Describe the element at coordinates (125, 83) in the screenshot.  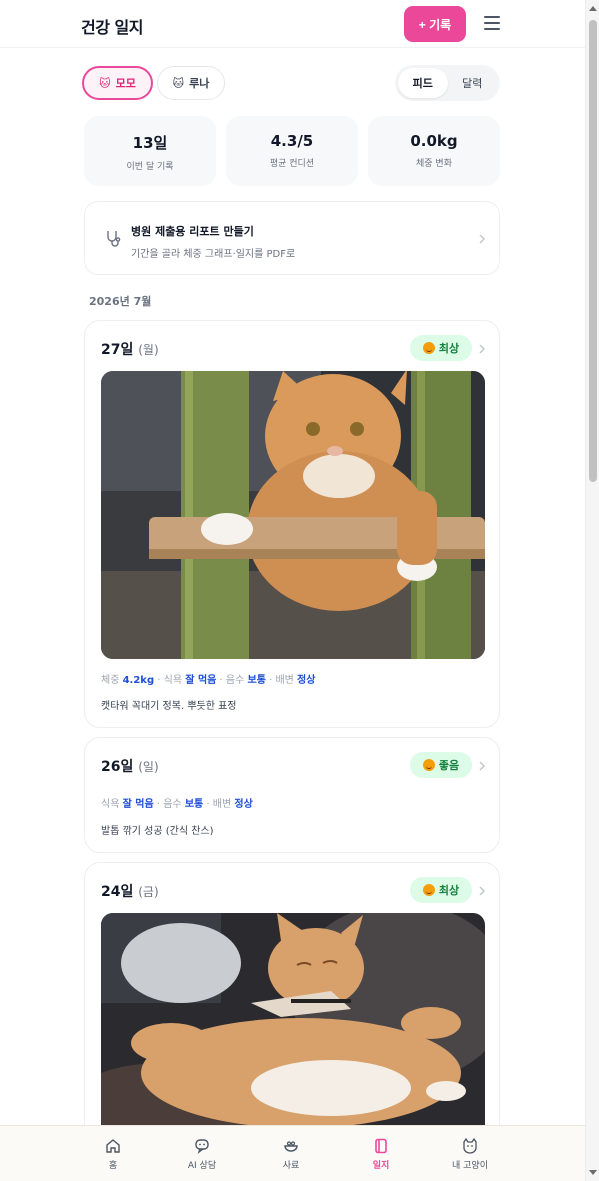
I see `cat-chip-label: 모모` at that location.